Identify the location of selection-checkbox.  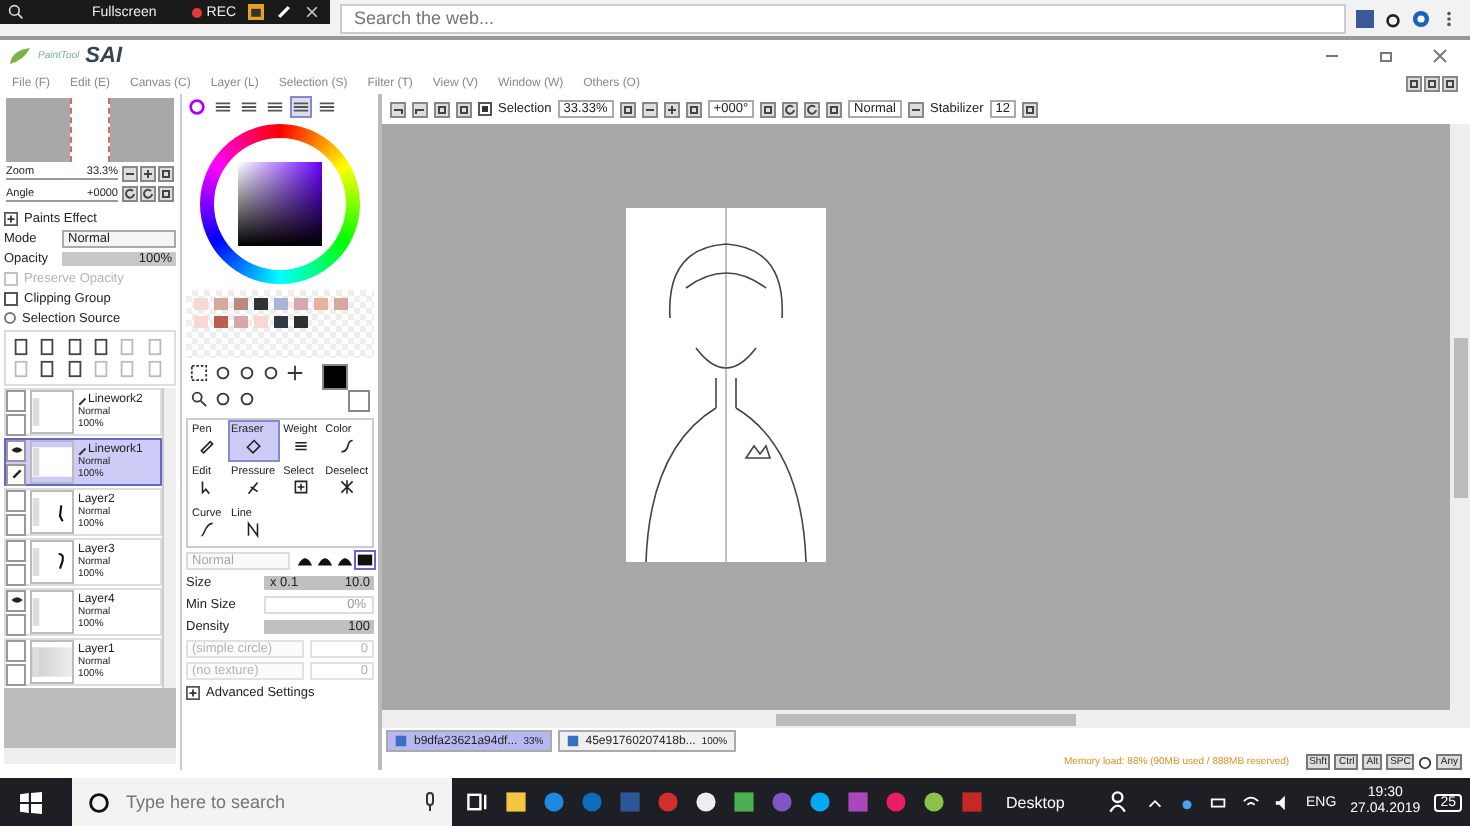
(485, 109).